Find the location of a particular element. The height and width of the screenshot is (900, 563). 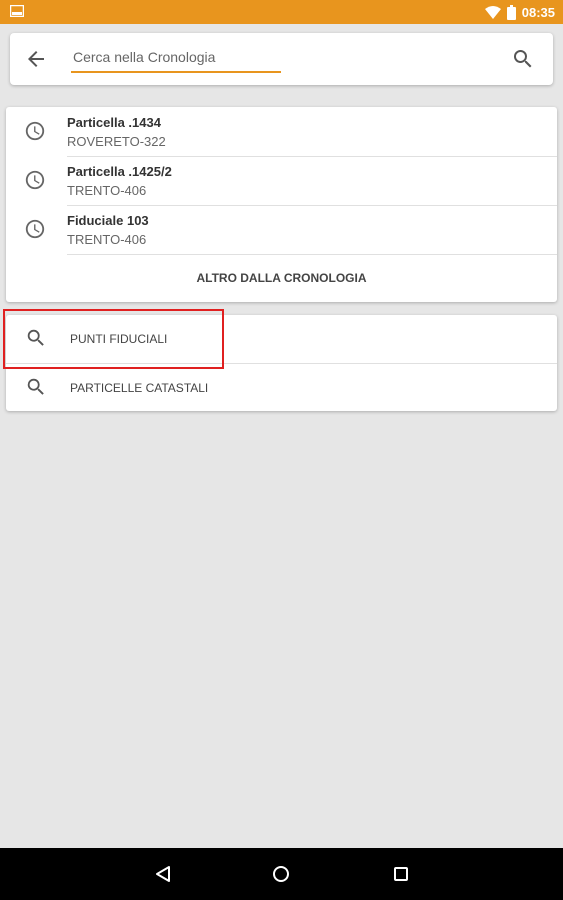

category-label: PUNTI FIDUCIALI is located at coordinates (119, 339).